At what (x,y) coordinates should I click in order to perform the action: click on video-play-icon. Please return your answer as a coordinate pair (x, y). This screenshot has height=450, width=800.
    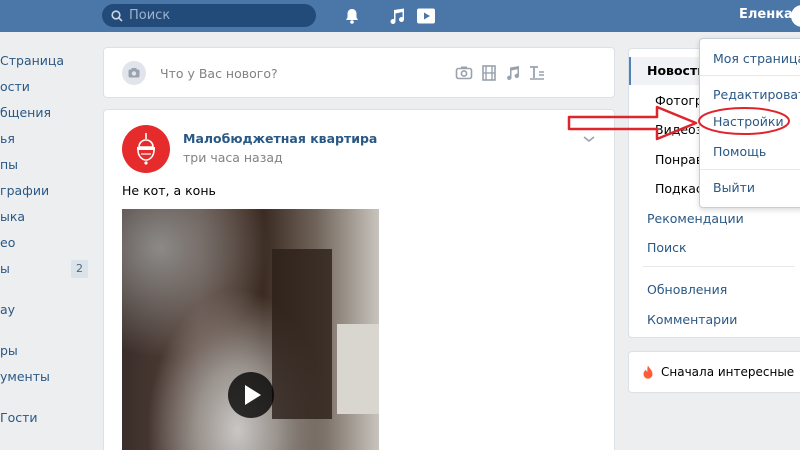
    Looking at the image, I should click on (426, 16).